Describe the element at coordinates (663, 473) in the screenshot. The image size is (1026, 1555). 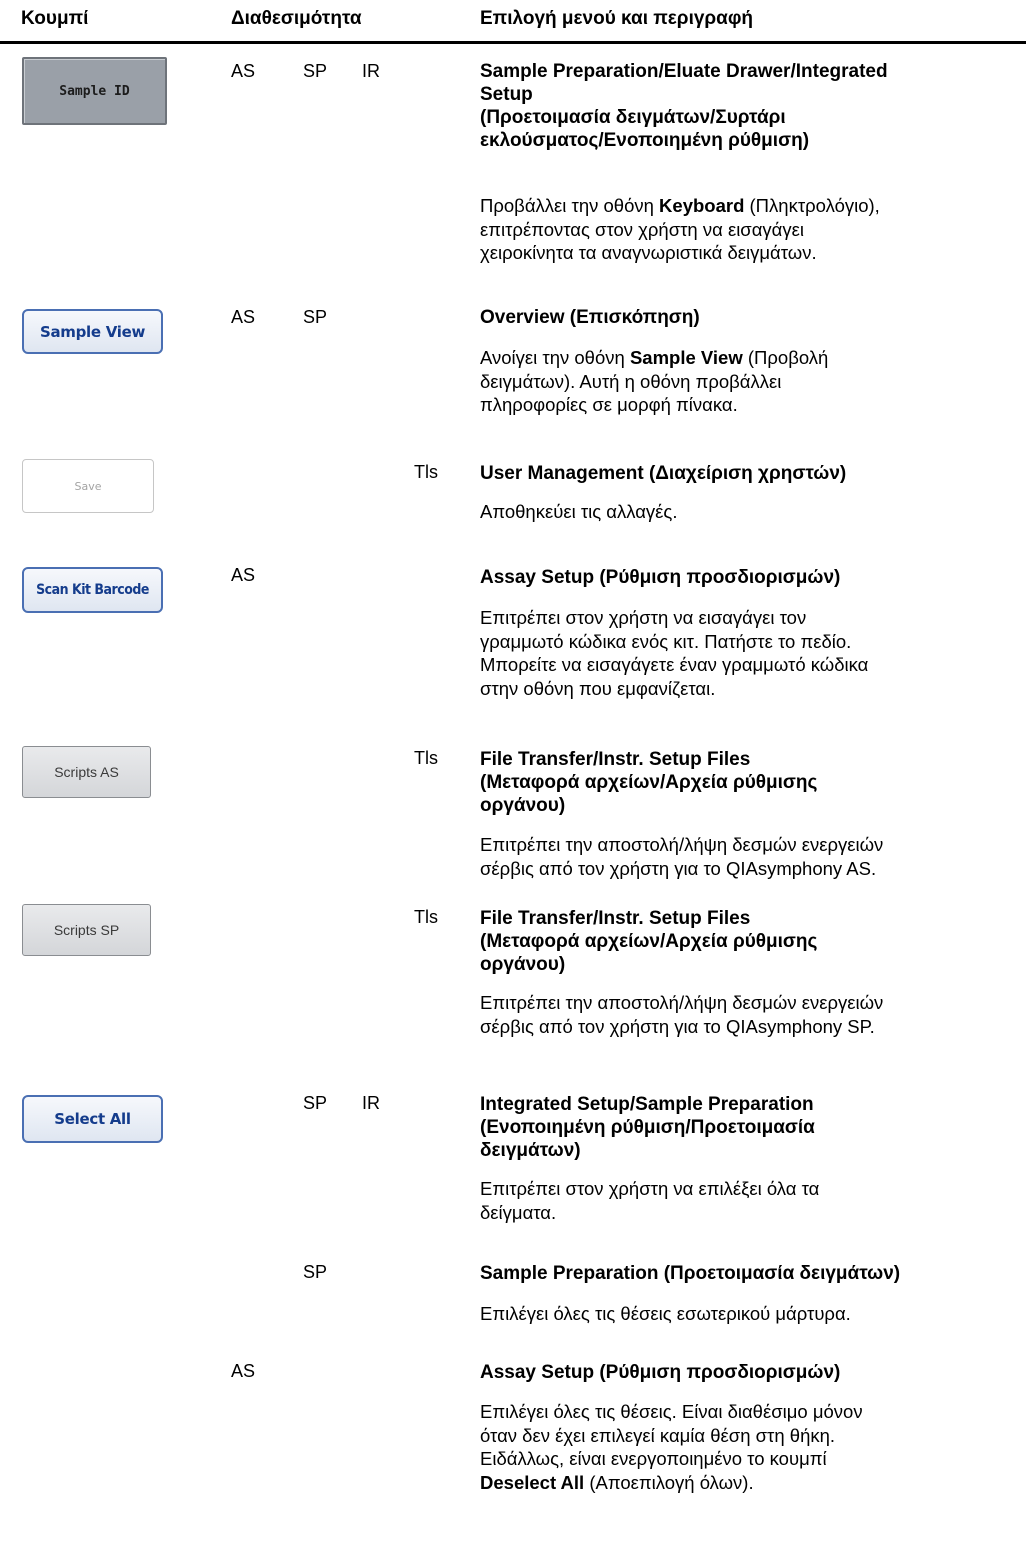
I see `menu-title: User Management (Διαχείριση χρηστών)` at that location.